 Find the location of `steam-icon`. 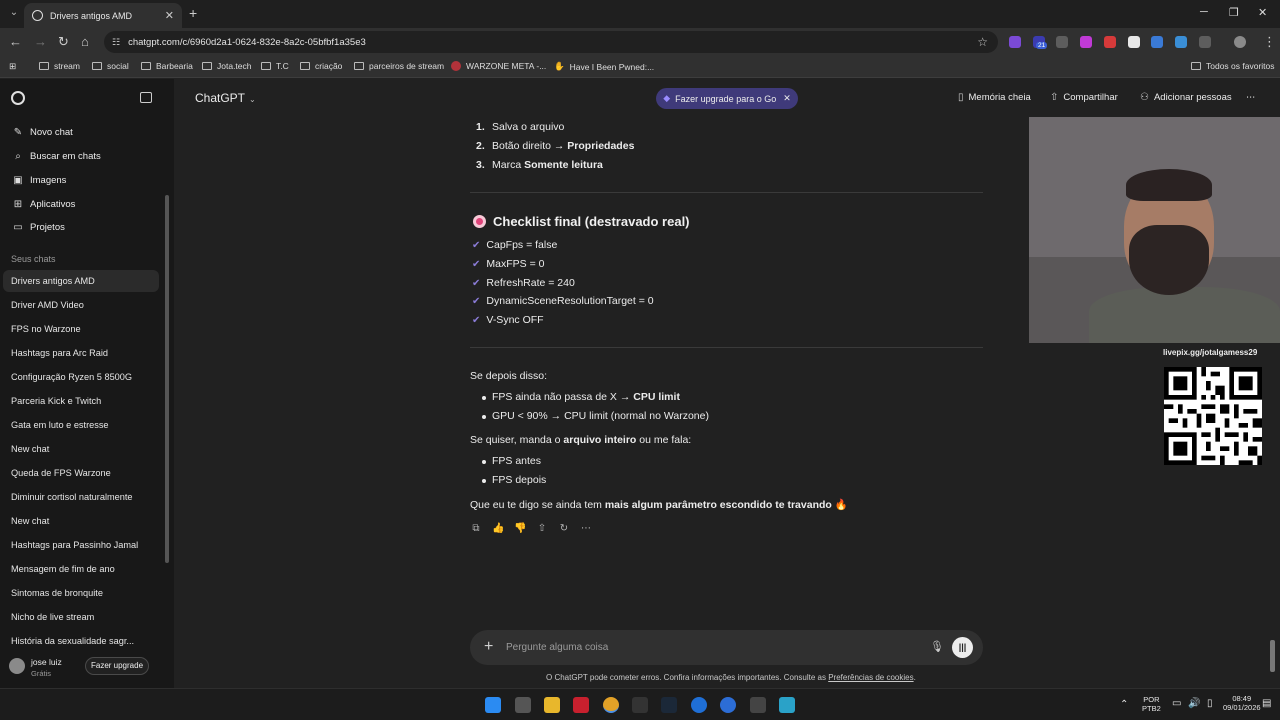

steam-icon is located at coordinates (669, 705).